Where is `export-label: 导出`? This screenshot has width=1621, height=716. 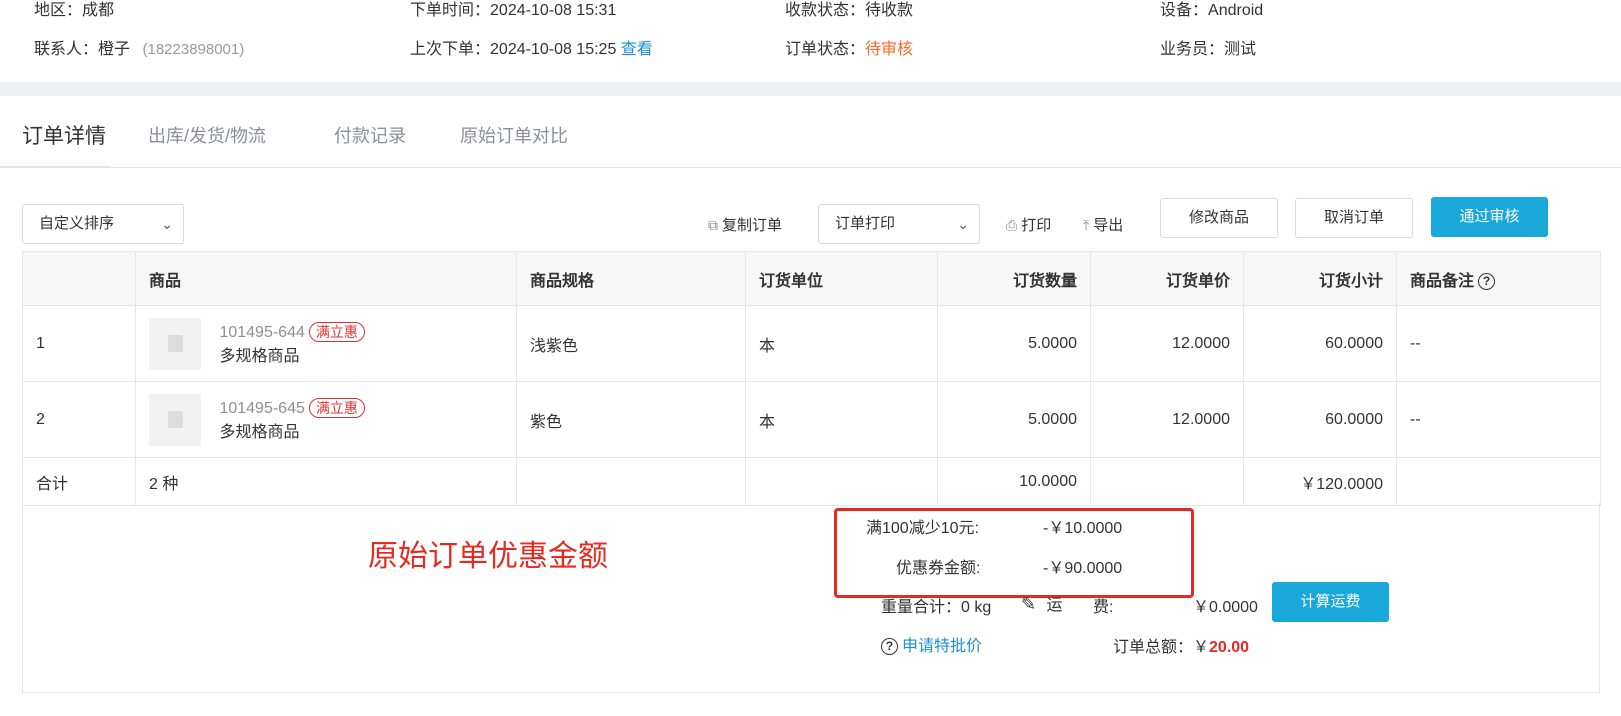
export-label: 导出 is located at coordinates (1108, 225).